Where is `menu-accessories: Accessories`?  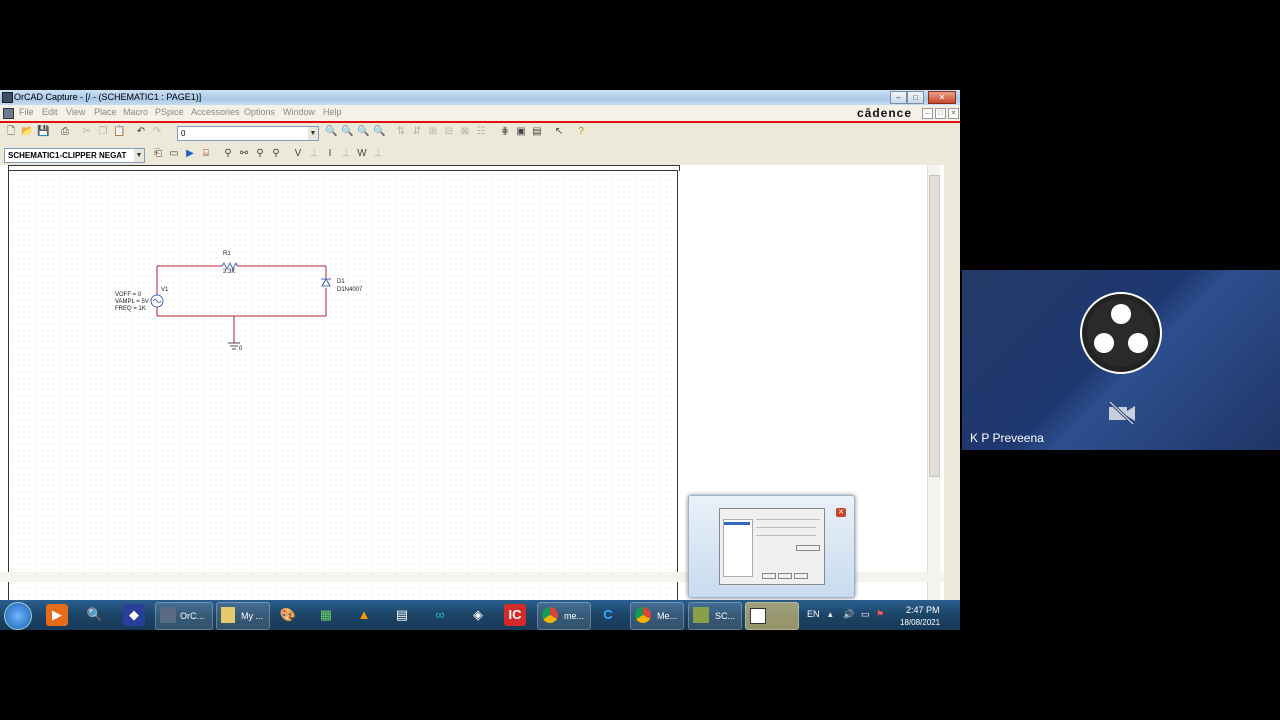
menu-accessories: Accessories is located at coordinates (215, 112).